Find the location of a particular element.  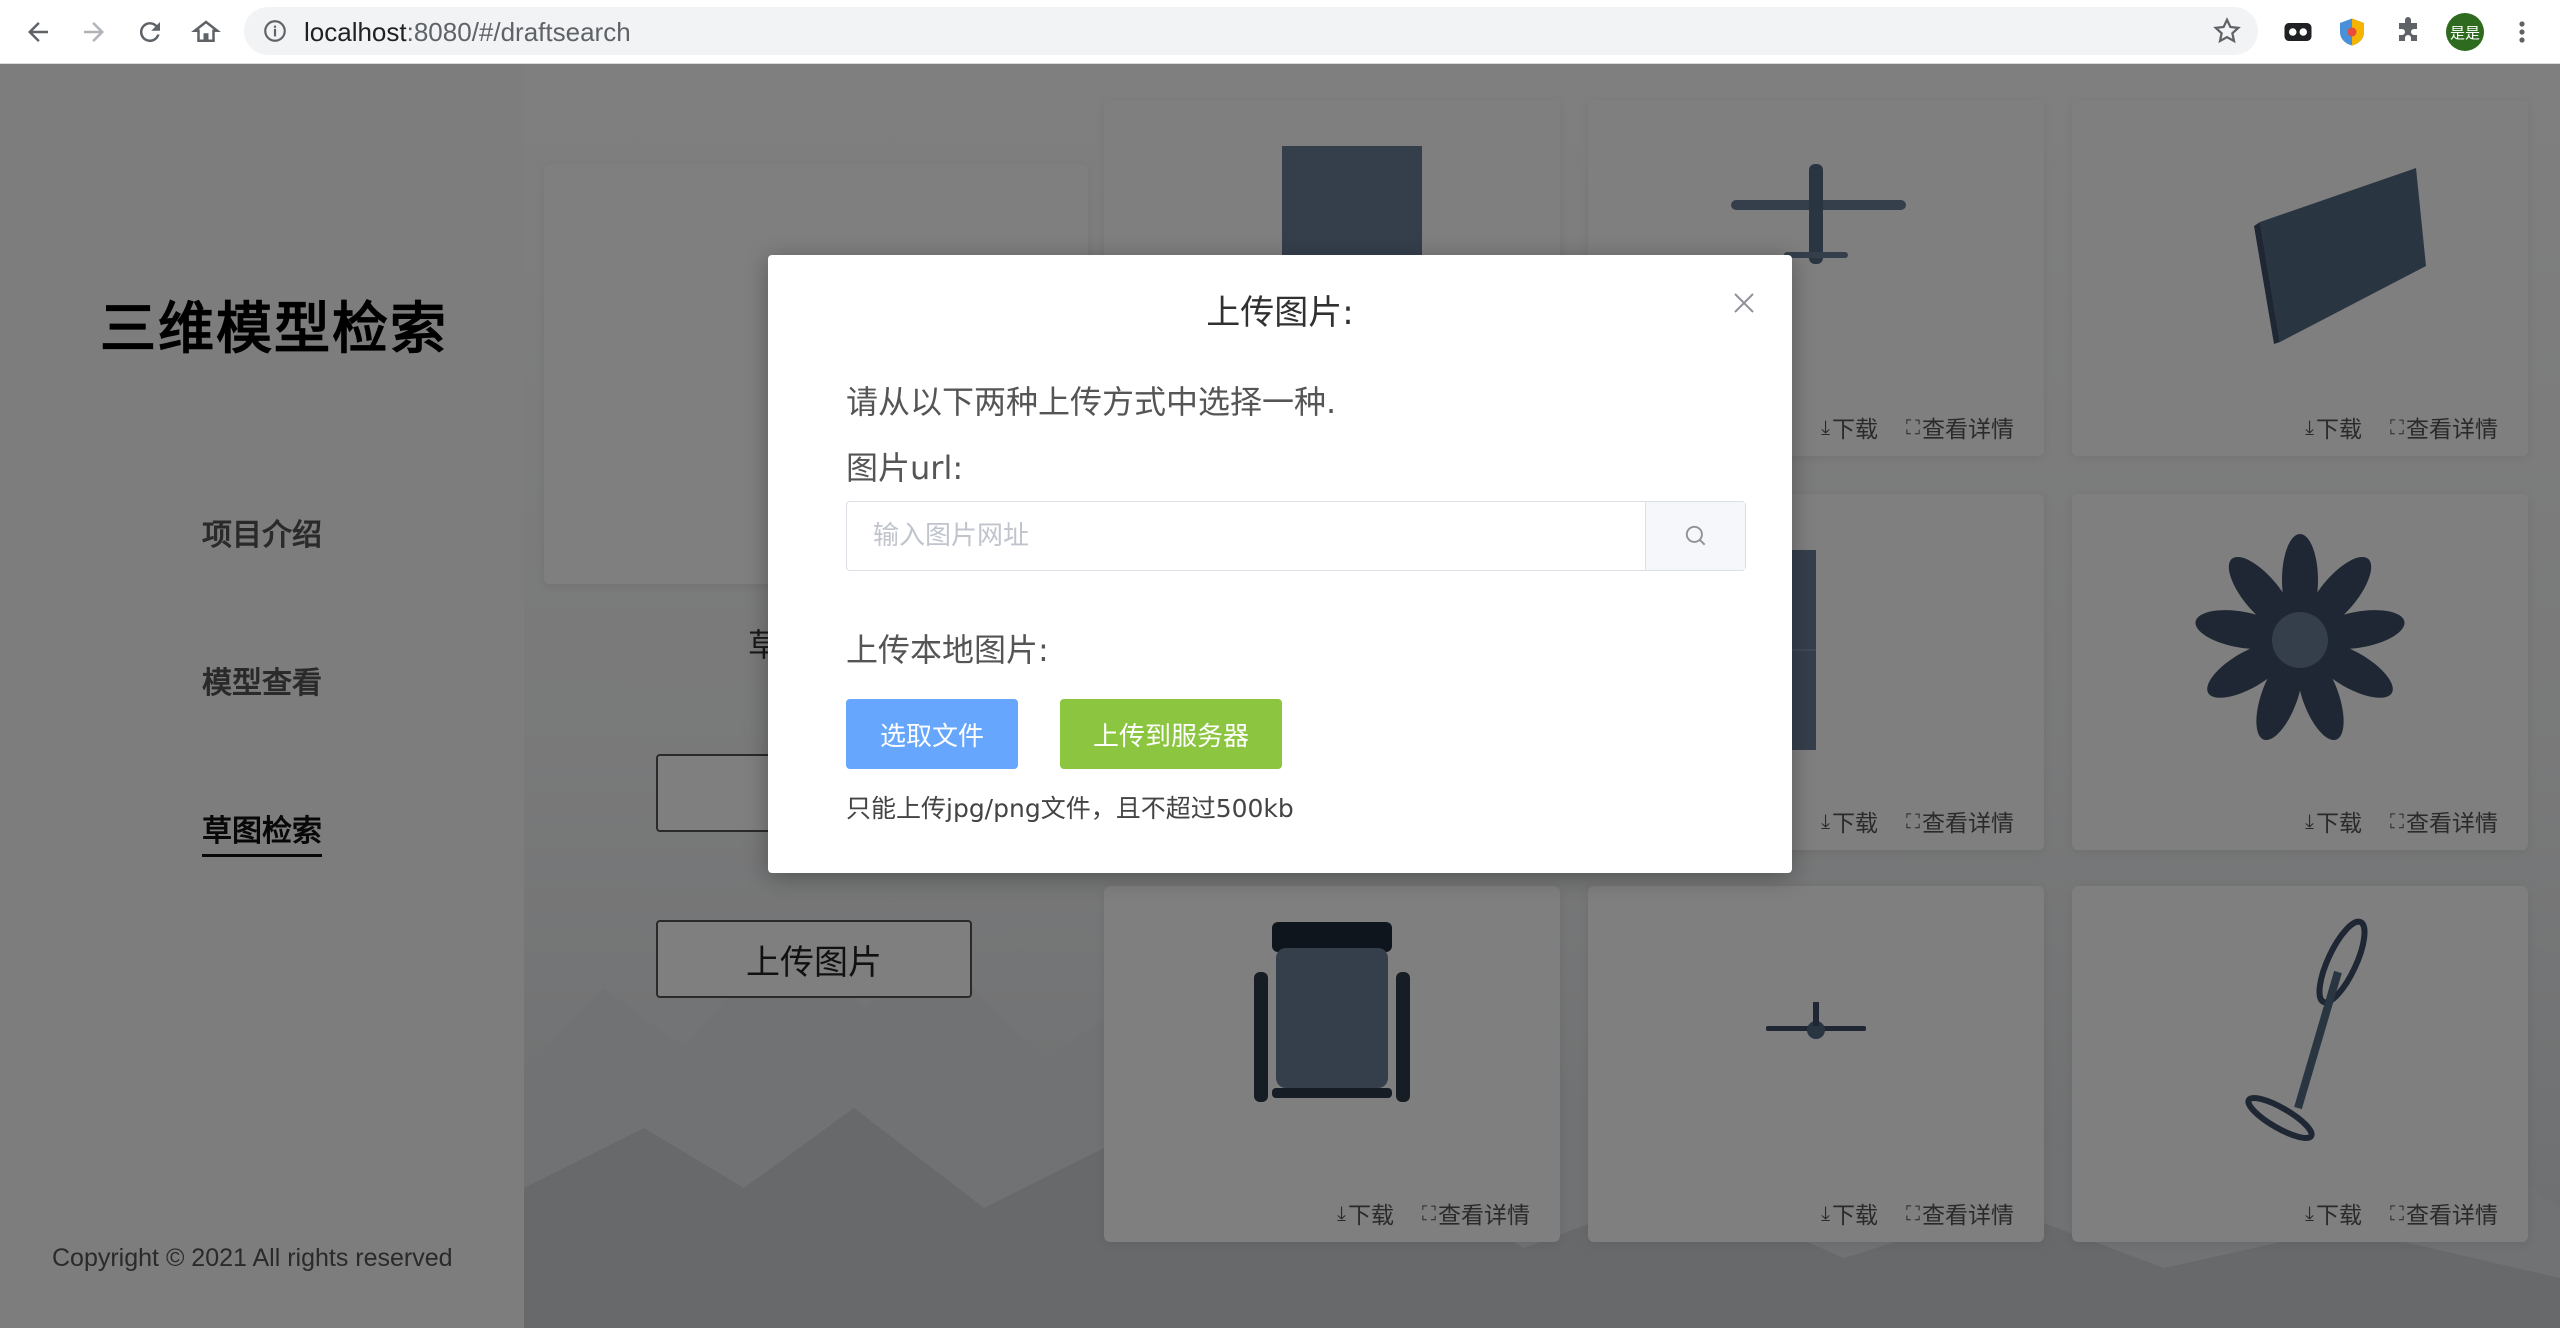

image-url-input is located at coordinates (1245, 536).